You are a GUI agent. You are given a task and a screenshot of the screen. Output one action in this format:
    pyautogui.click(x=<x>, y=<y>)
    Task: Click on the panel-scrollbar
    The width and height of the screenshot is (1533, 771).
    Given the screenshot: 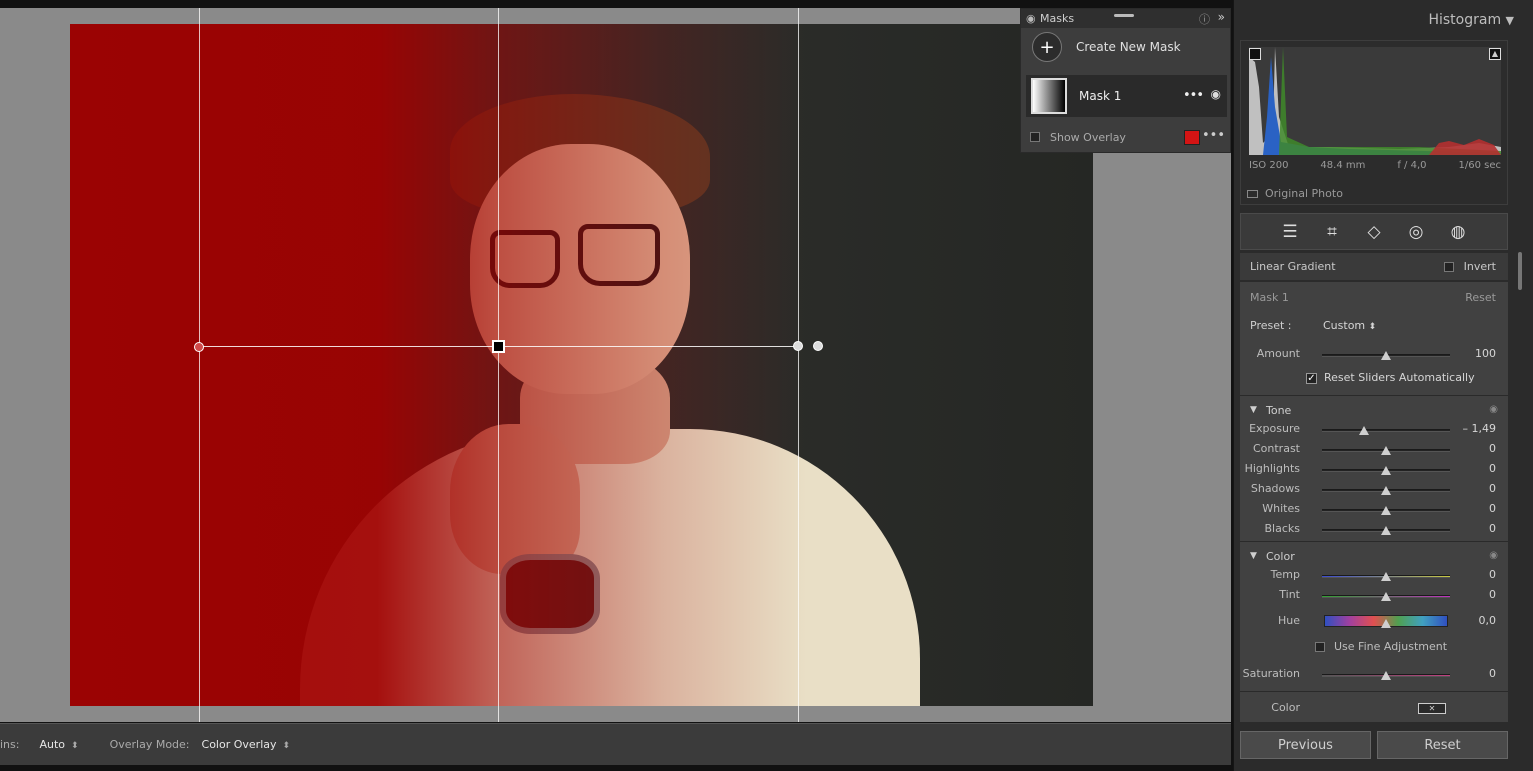 What is the action you would take?
    pyautogui.click(x=1520, y=271)
    